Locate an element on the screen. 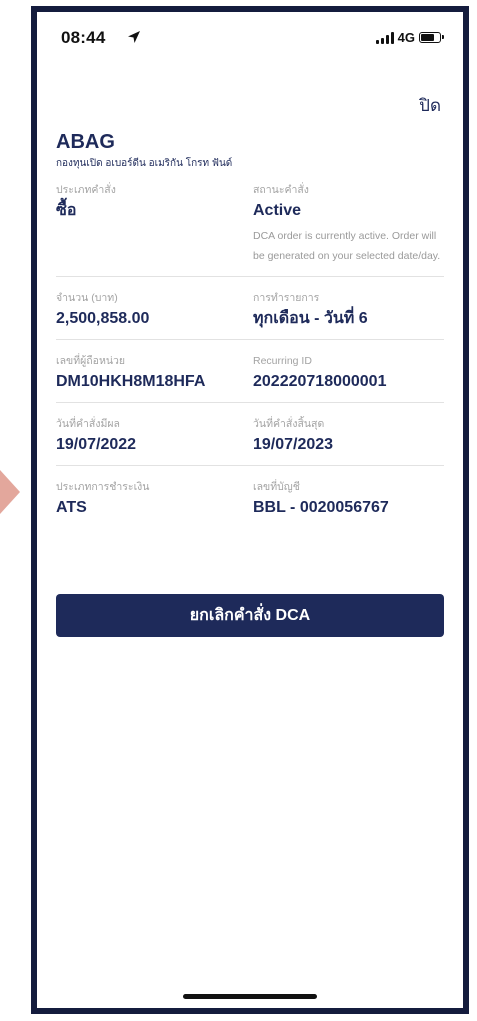 This screenshot has height=1021, width=477. payment-type-label: ประเภทการชำระเงิน is located at coordinates (103, 487).